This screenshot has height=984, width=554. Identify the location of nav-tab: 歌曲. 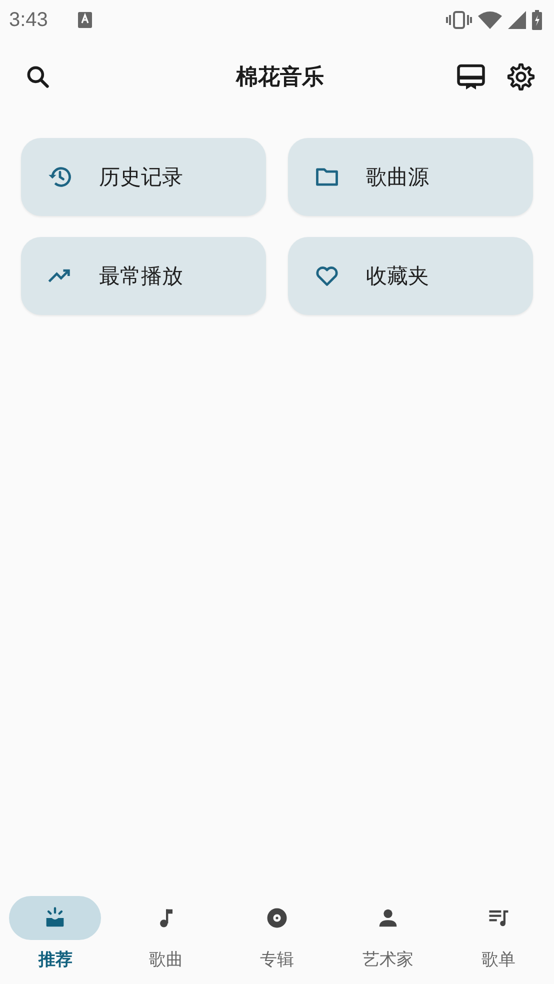
(166, 940).